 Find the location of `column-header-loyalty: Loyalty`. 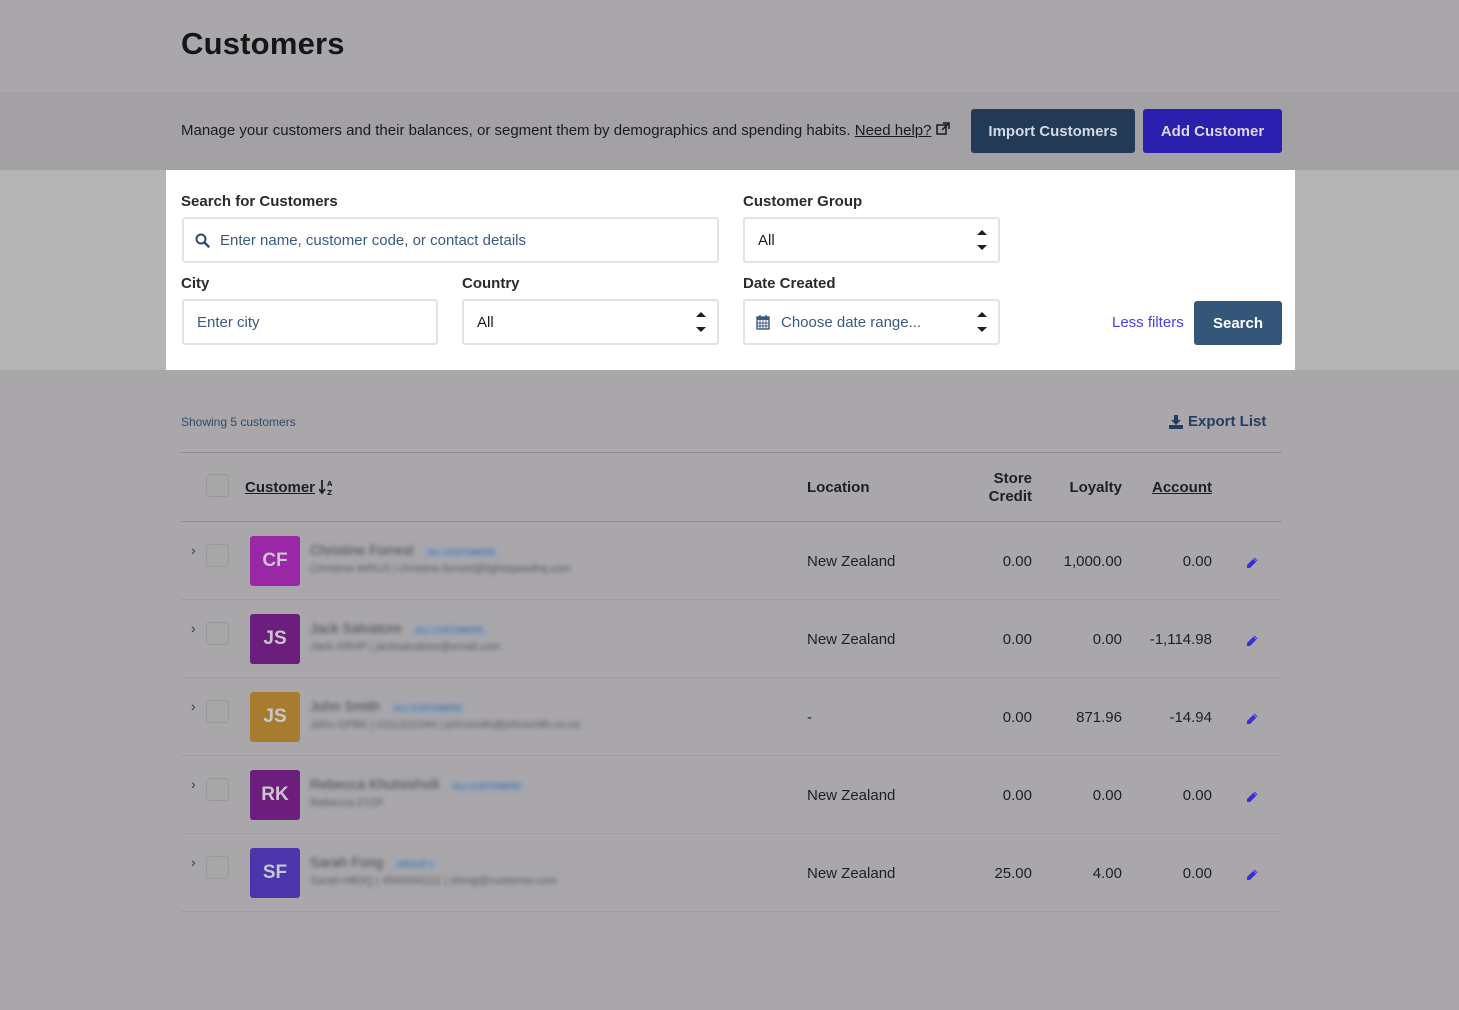

column-header-loyalty: Loyalty is located at coordinates (1095, 487).